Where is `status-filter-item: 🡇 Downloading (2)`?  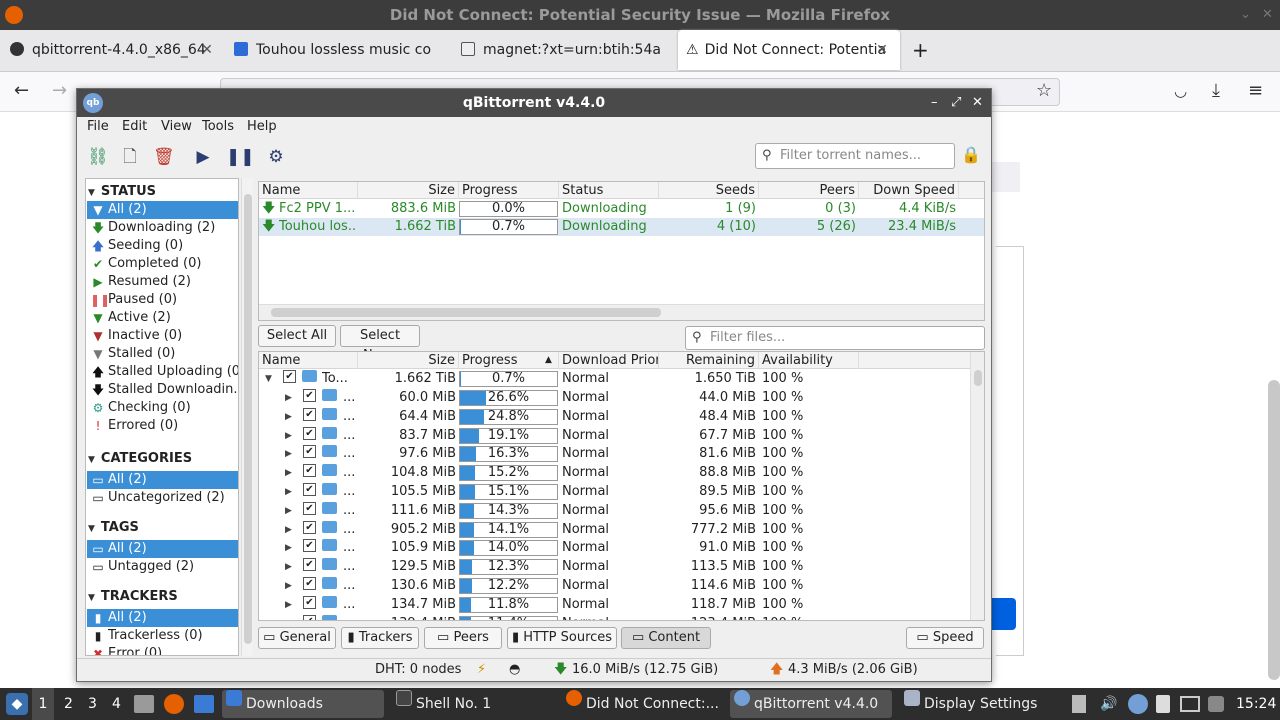 status-filter-item: 🡇 Downloading (2) is located at coordinates (162, 228).